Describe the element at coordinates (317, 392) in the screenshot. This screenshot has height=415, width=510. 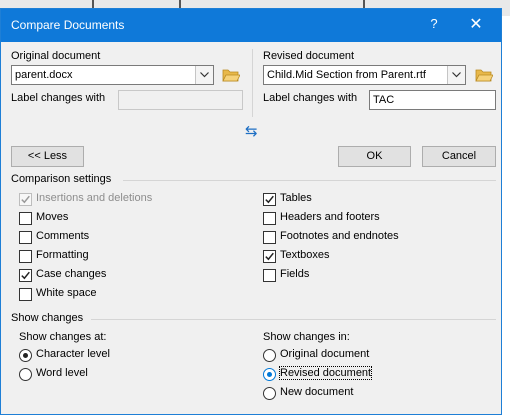
I see `radio-label: New document` at that location.